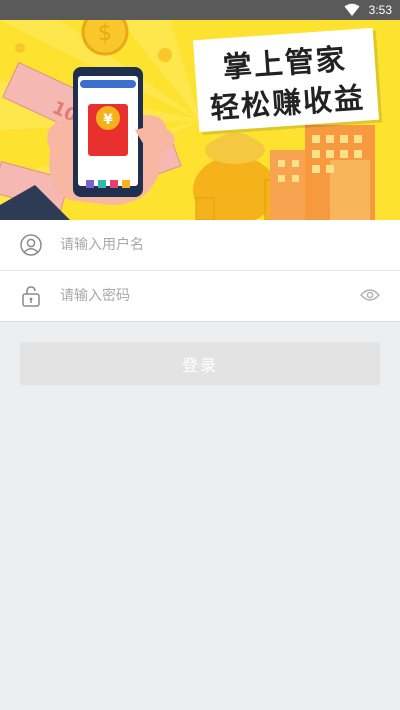 This screenshot has width=400, height=710. Describe the element at coordinates (105, 33) in the screenshot. I see `dollar-sign: $` at that location.